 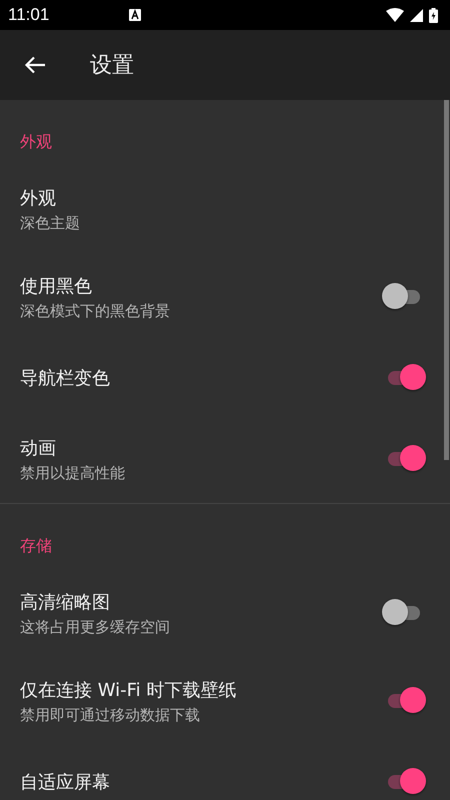 What do you see at coordinates (395, 15) in the screenshot?
I see `wifi-icon` at bounding box center [395, 15].